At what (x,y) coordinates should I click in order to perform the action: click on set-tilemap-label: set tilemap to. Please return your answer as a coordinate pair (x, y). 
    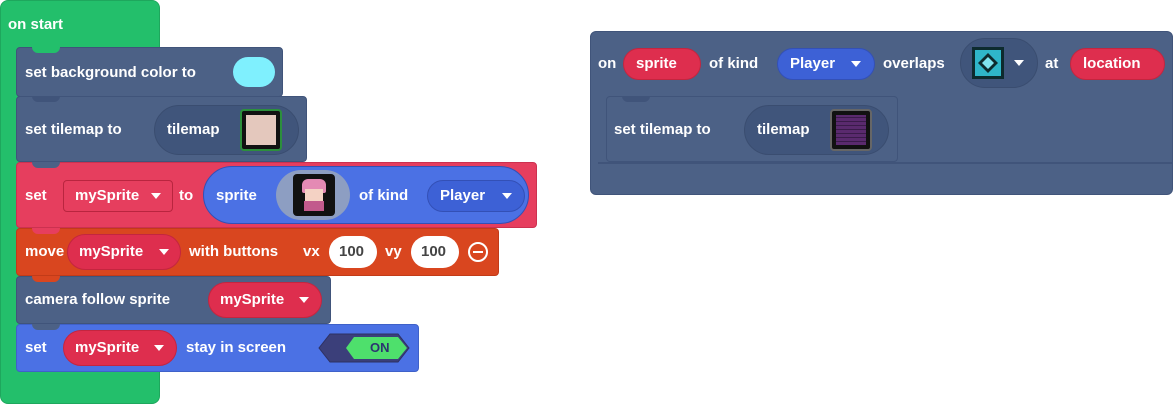
    Looking at the image, I should click on (73, 129).